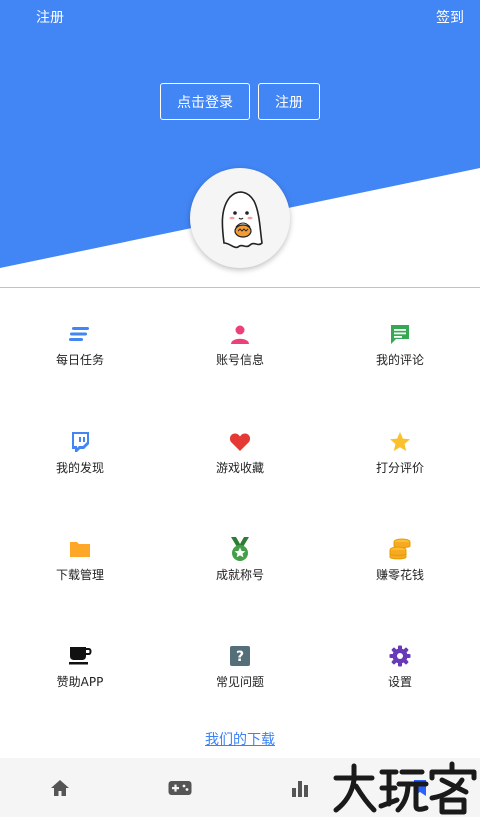 The width and height of the screenshot is (480, 817). I want to click on chart-icon, so click(300, 788).